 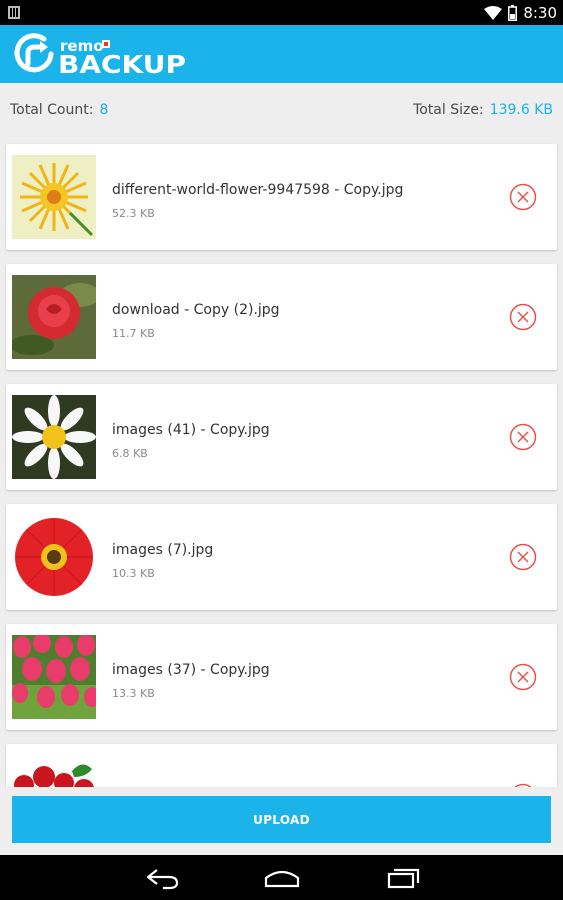 What do you see at coordinates (133, 693) in the screenshot?
I see `file-size: 13.3 KB` at bounding box center [133, 693].